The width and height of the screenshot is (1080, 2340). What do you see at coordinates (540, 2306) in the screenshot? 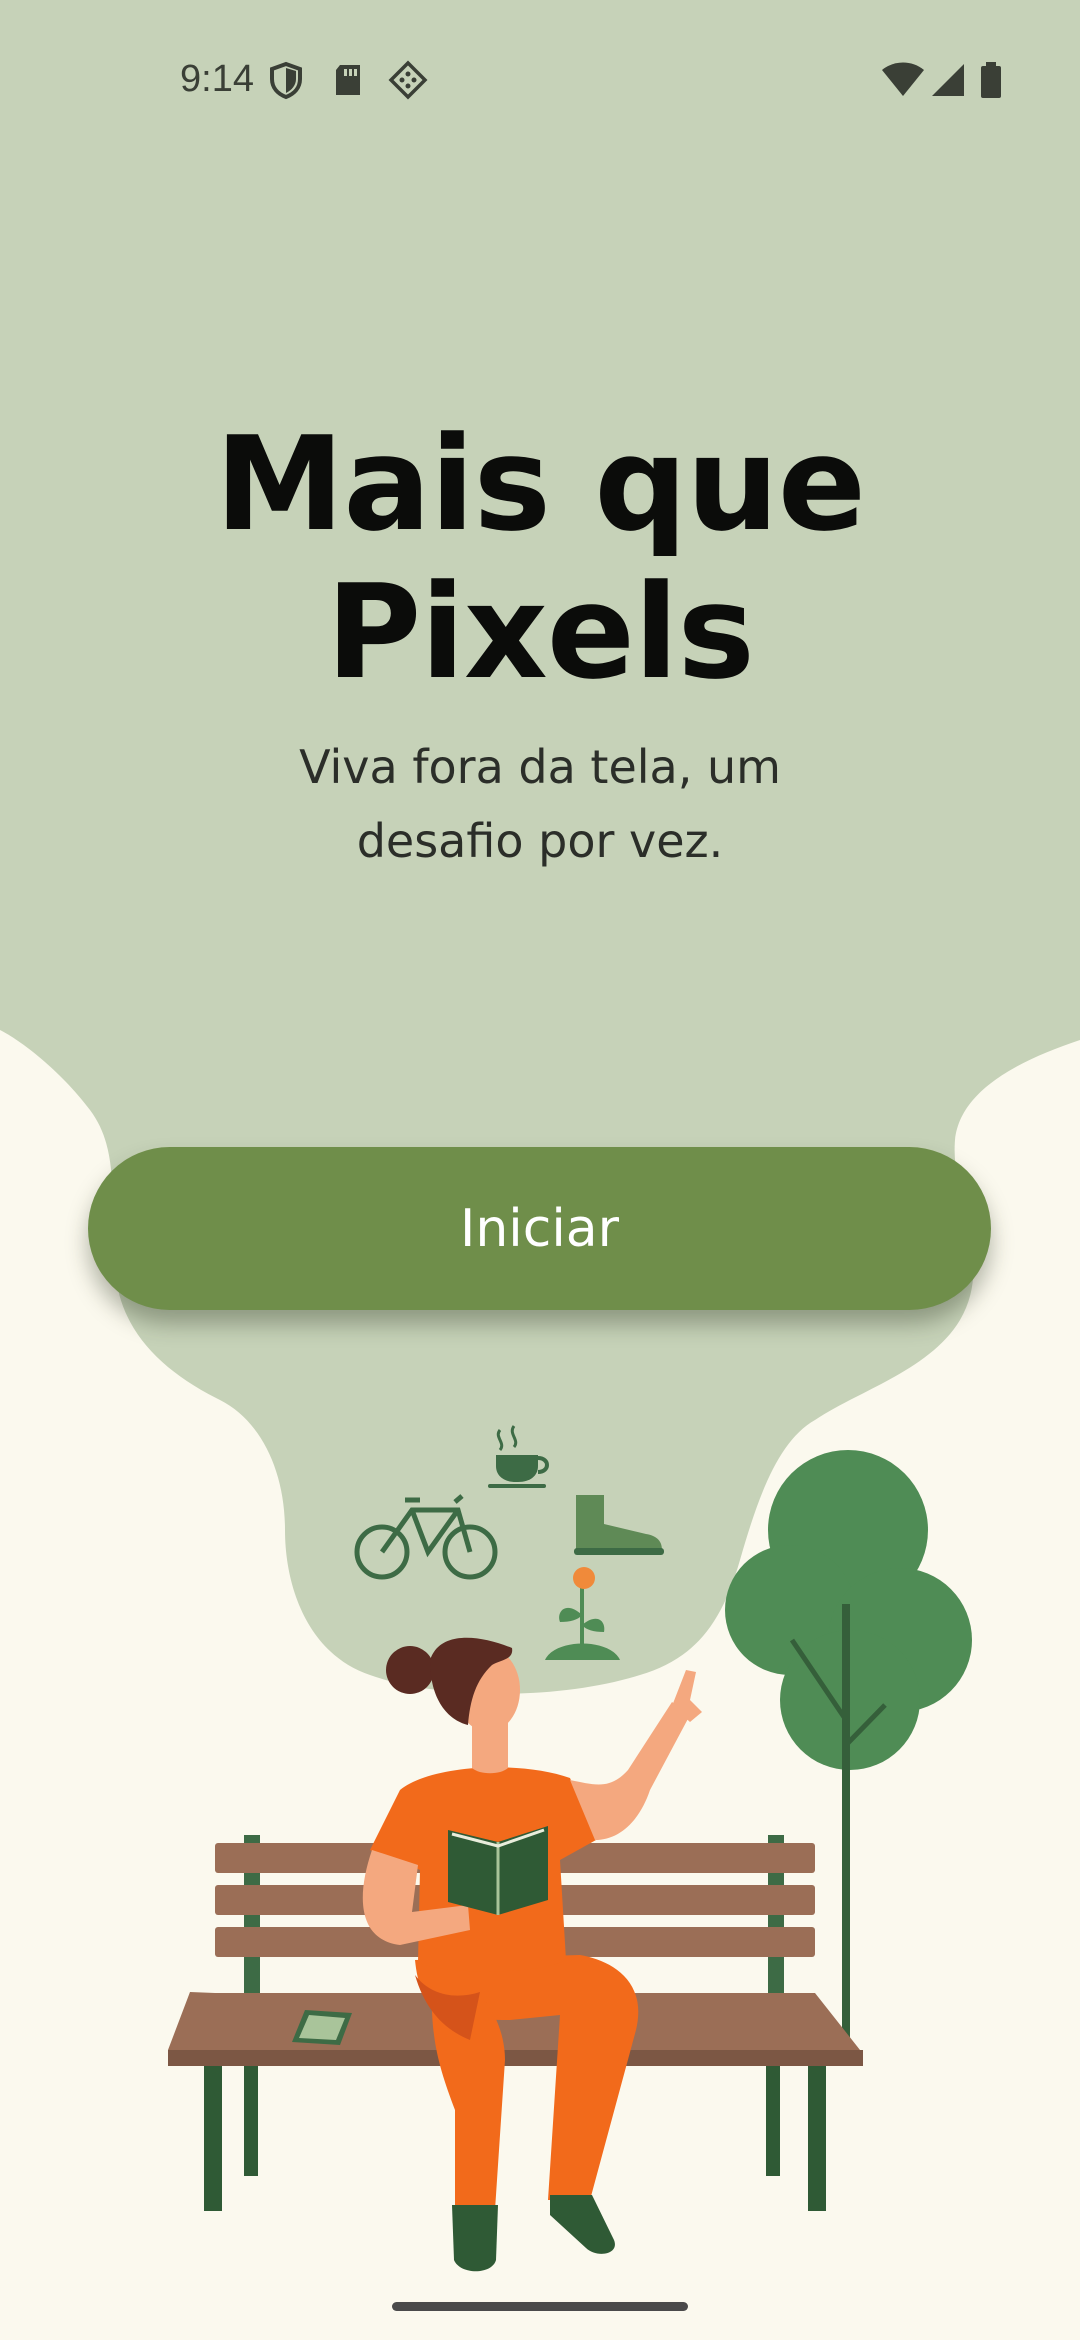
I see `home-indicator` at bounding box center [540, 2306].